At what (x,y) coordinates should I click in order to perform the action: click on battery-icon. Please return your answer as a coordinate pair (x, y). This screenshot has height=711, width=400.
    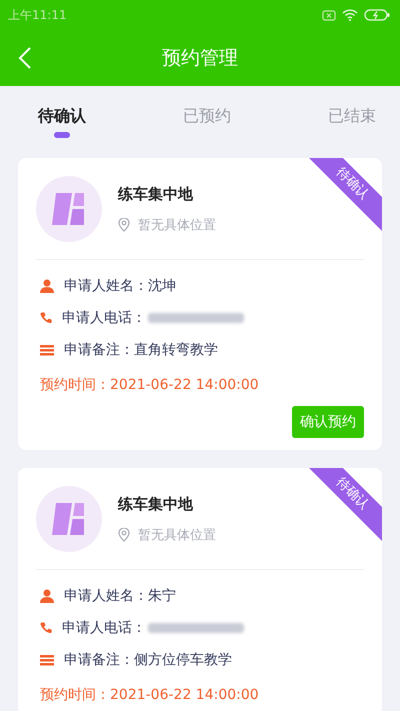
    Looking at the image, I should click on (377, 15).